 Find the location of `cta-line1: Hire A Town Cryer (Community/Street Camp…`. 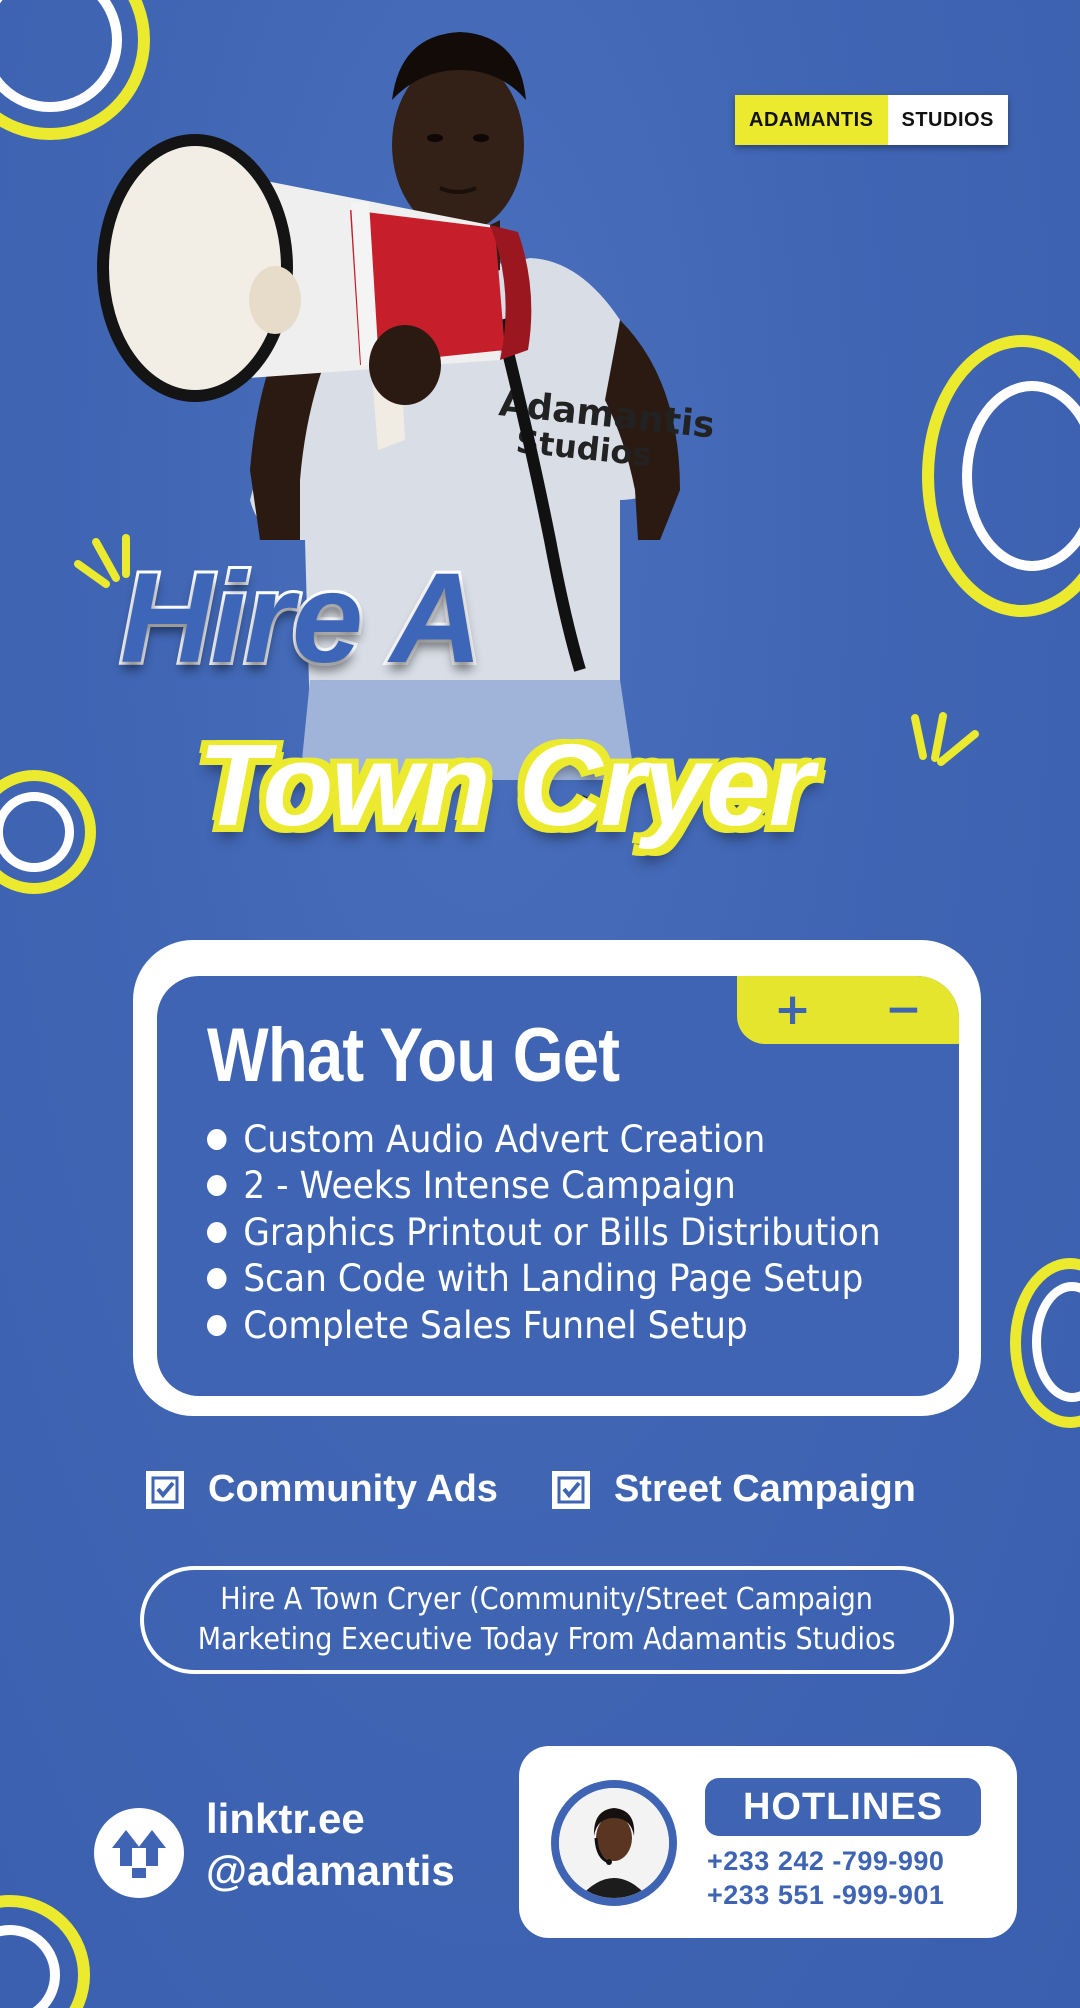

cta-line1: Hire A Town Cryer (Community/Street Camp… is located at coordinates (547, 1599).